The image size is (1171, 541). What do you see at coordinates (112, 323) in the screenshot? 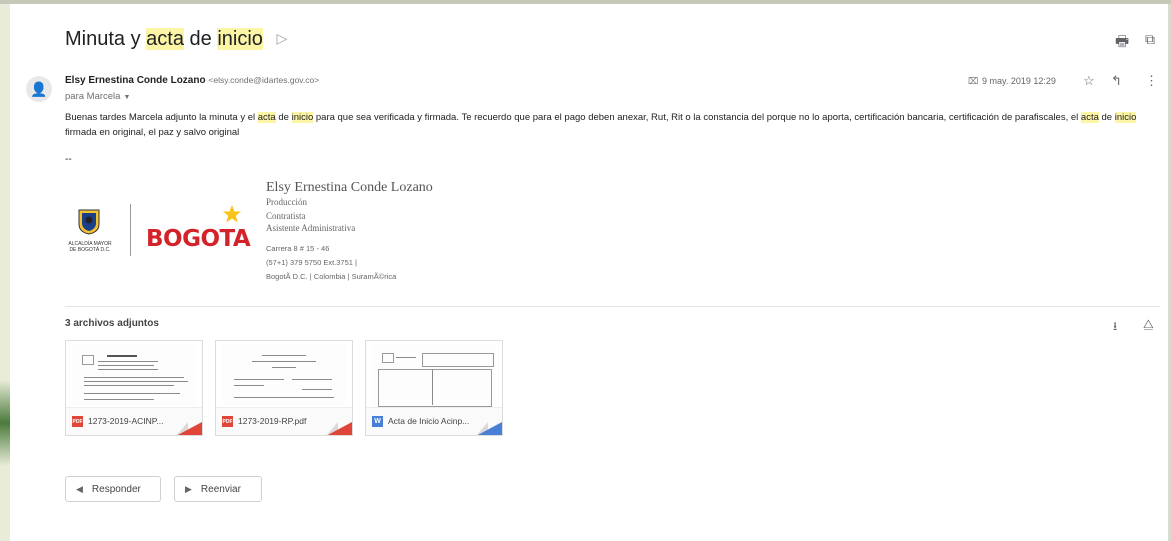
I see `attachments-title: 3 archivos adjuntos` at bounding box center [112, 323].